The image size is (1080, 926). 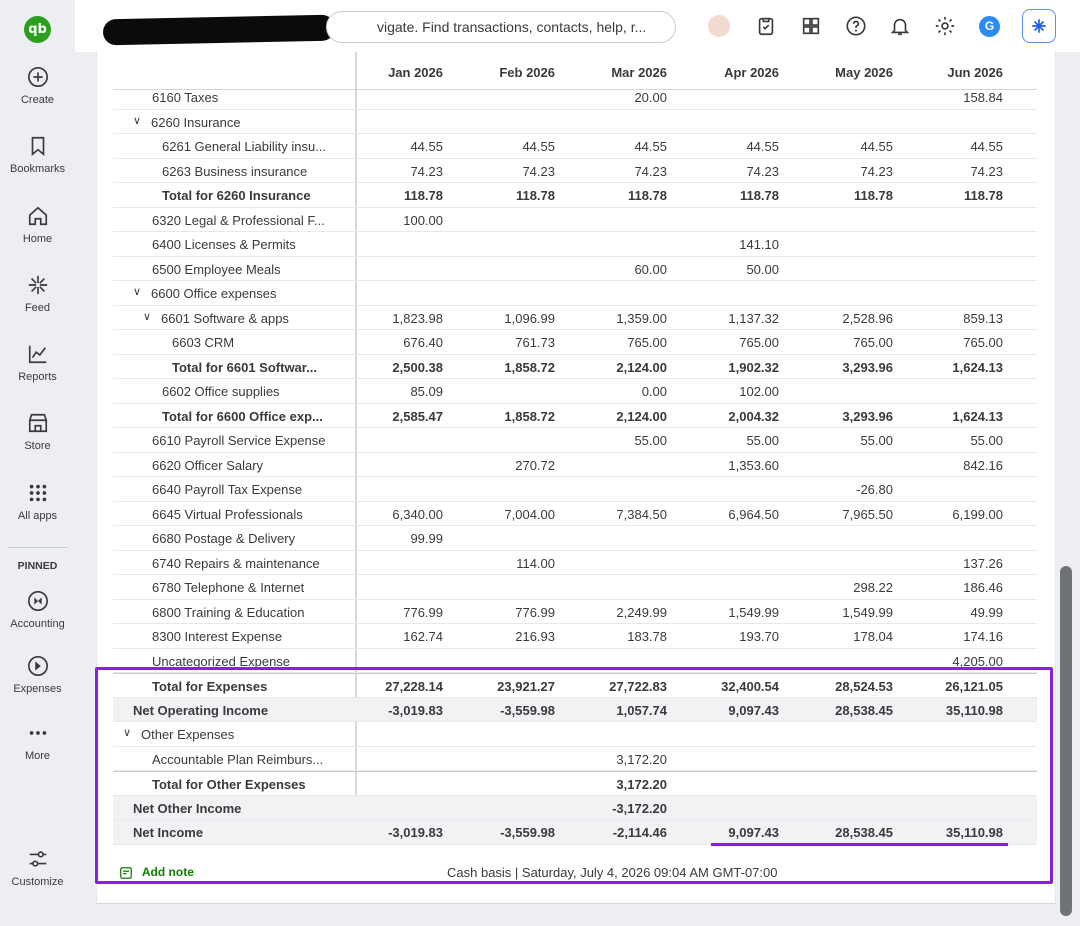 What do you see at coordinates (811, 26) in the screenshot?
I see `apps-switcher-icon` at bounding box center [811, 26].